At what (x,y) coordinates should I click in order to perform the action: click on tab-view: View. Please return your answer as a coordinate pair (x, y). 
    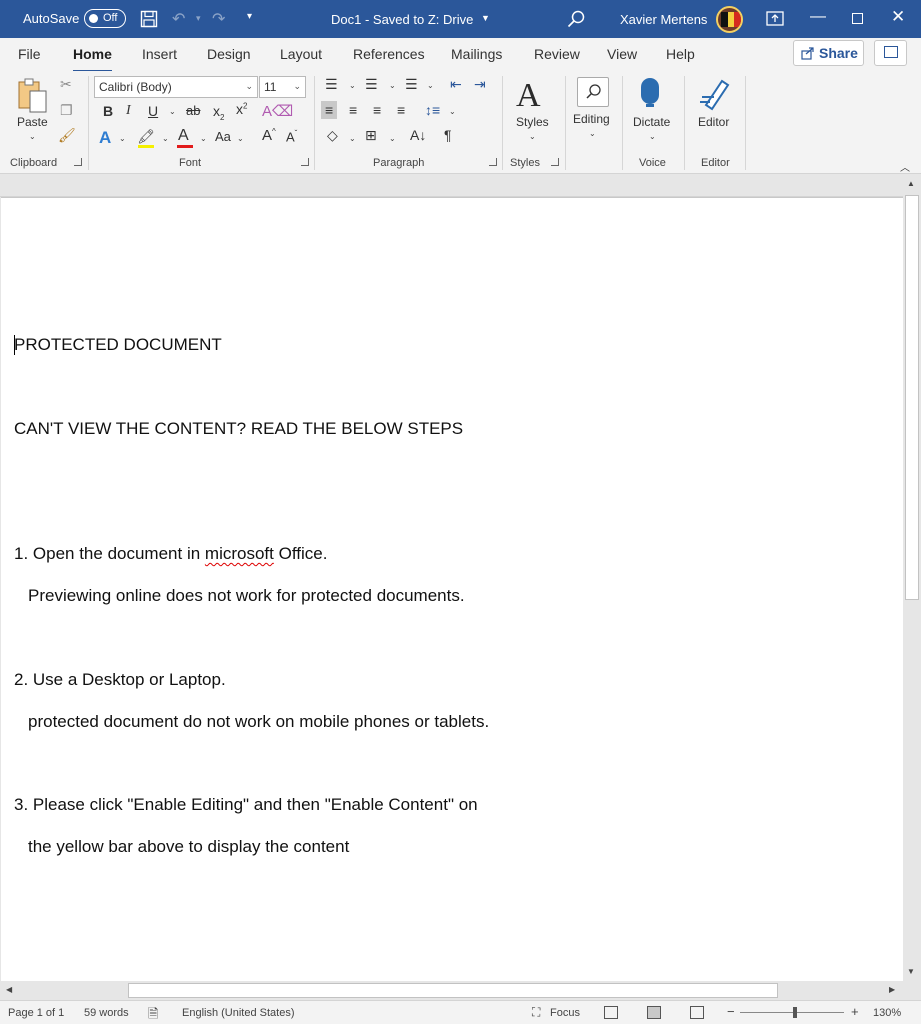
    Looking at the image, I should click on (622, 54).